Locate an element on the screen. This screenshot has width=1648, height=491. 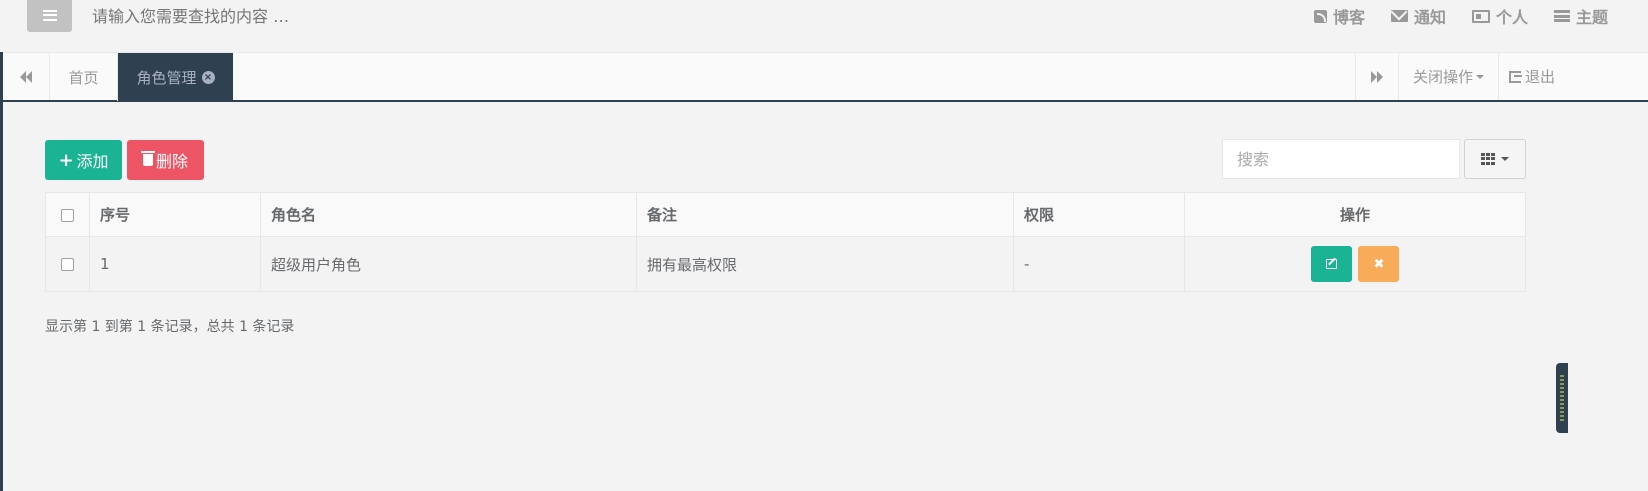
header-operations: 操作 is located at coordinates (1355, 214).